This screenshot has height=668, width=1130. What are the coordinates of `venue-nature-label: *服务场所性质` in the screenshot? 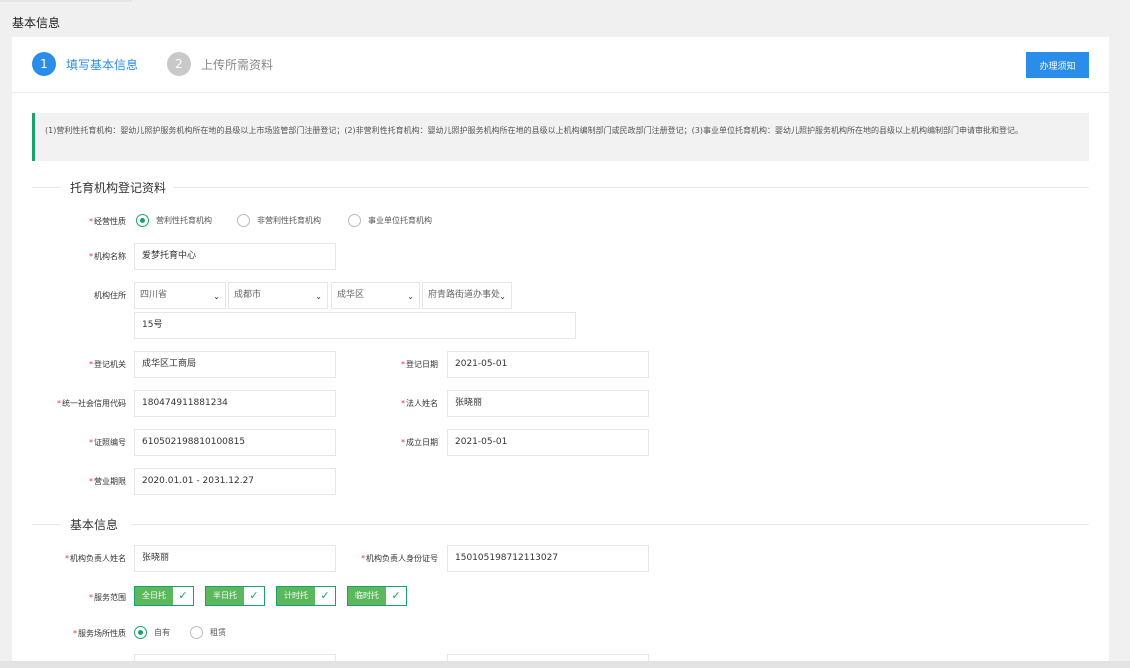 It's located at (99, 633).